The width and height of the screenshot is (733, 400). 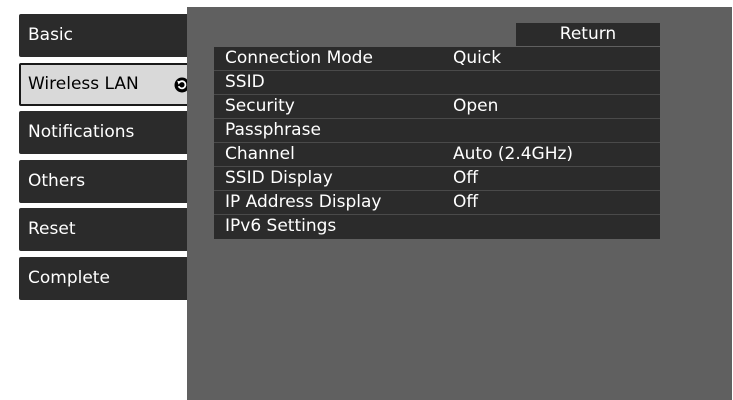 I want to click on setting-row-ssid-display: SSID Display Off, so click(x=437, y=179).